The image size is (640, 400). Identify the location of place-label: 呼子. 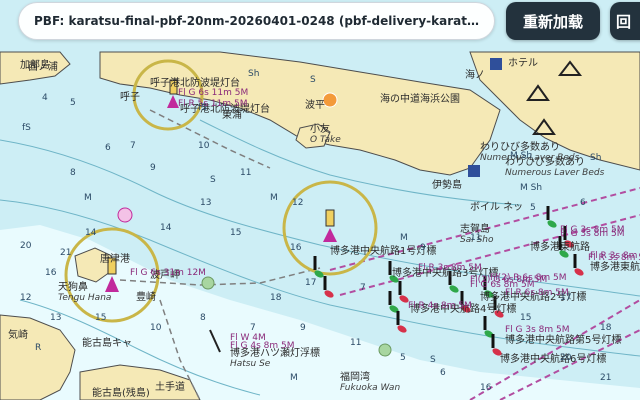
(130, 97).